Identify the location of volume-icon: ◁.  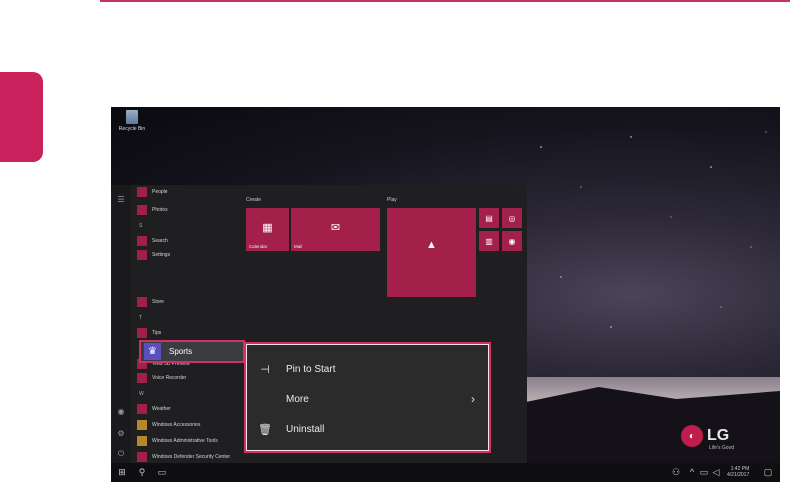
(716, 472).